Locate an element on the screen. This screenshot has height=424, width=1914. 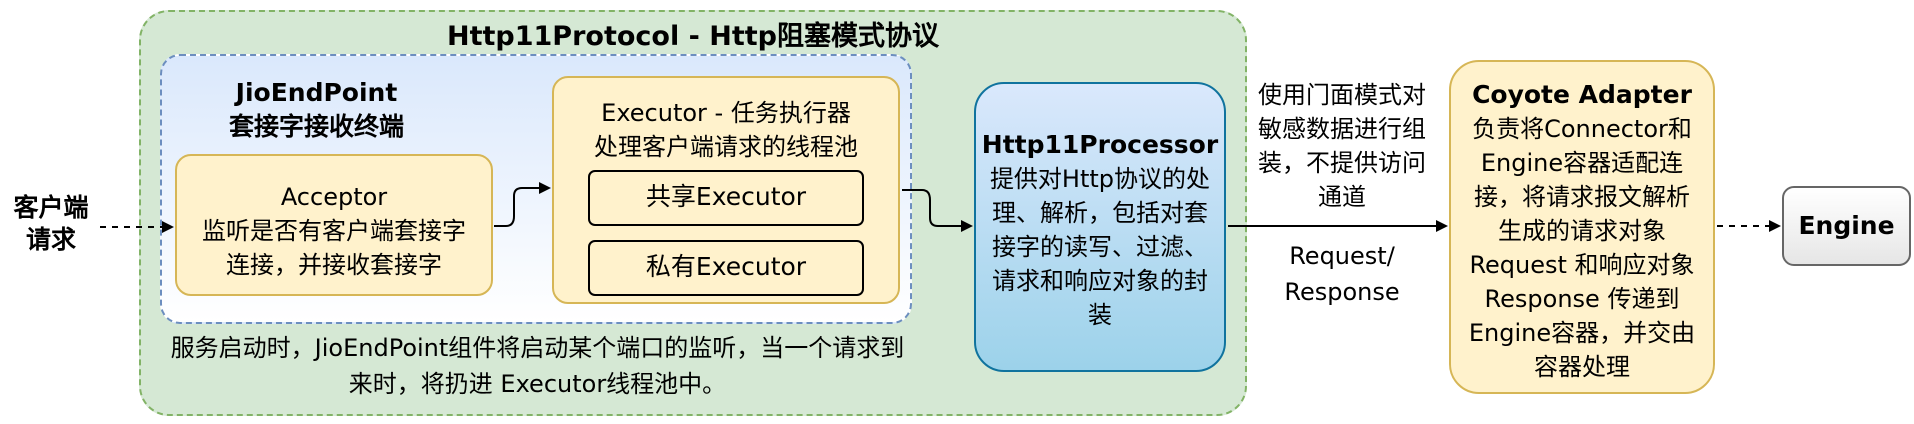
arrow-executor-to-processor is located at coordinates (937, 210).